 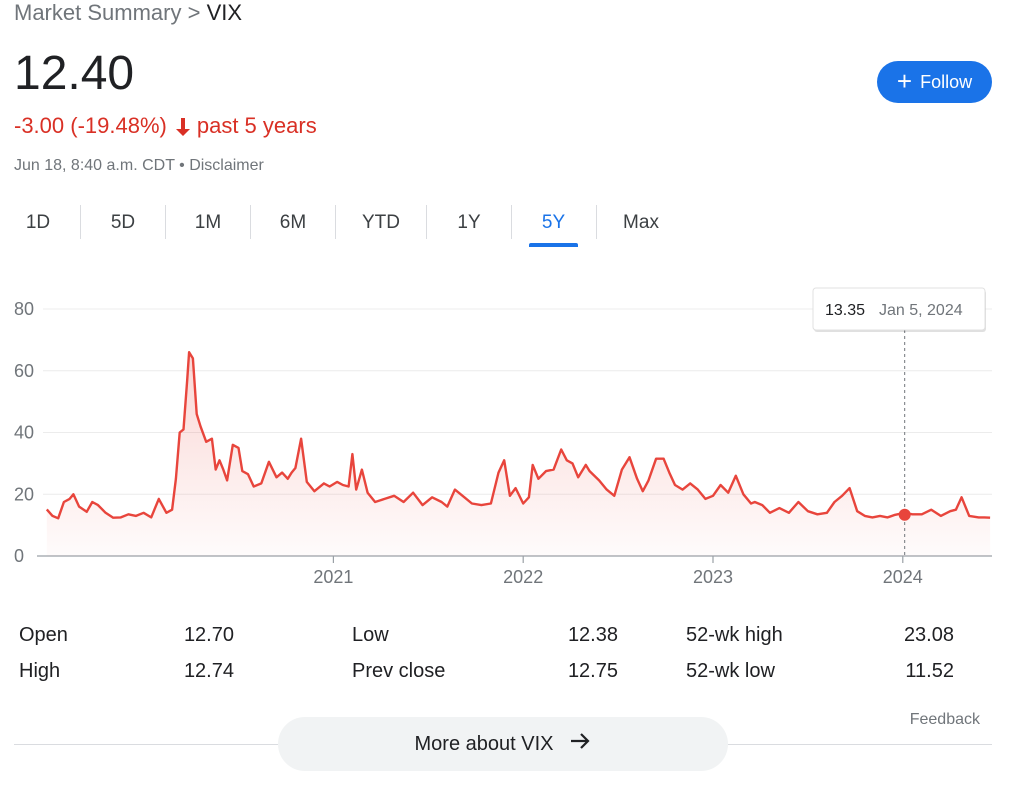 What do you see at coordinates (580, 744) in the screenshot?
I see `arrow-right-icon` at bounding box center [580, 744].